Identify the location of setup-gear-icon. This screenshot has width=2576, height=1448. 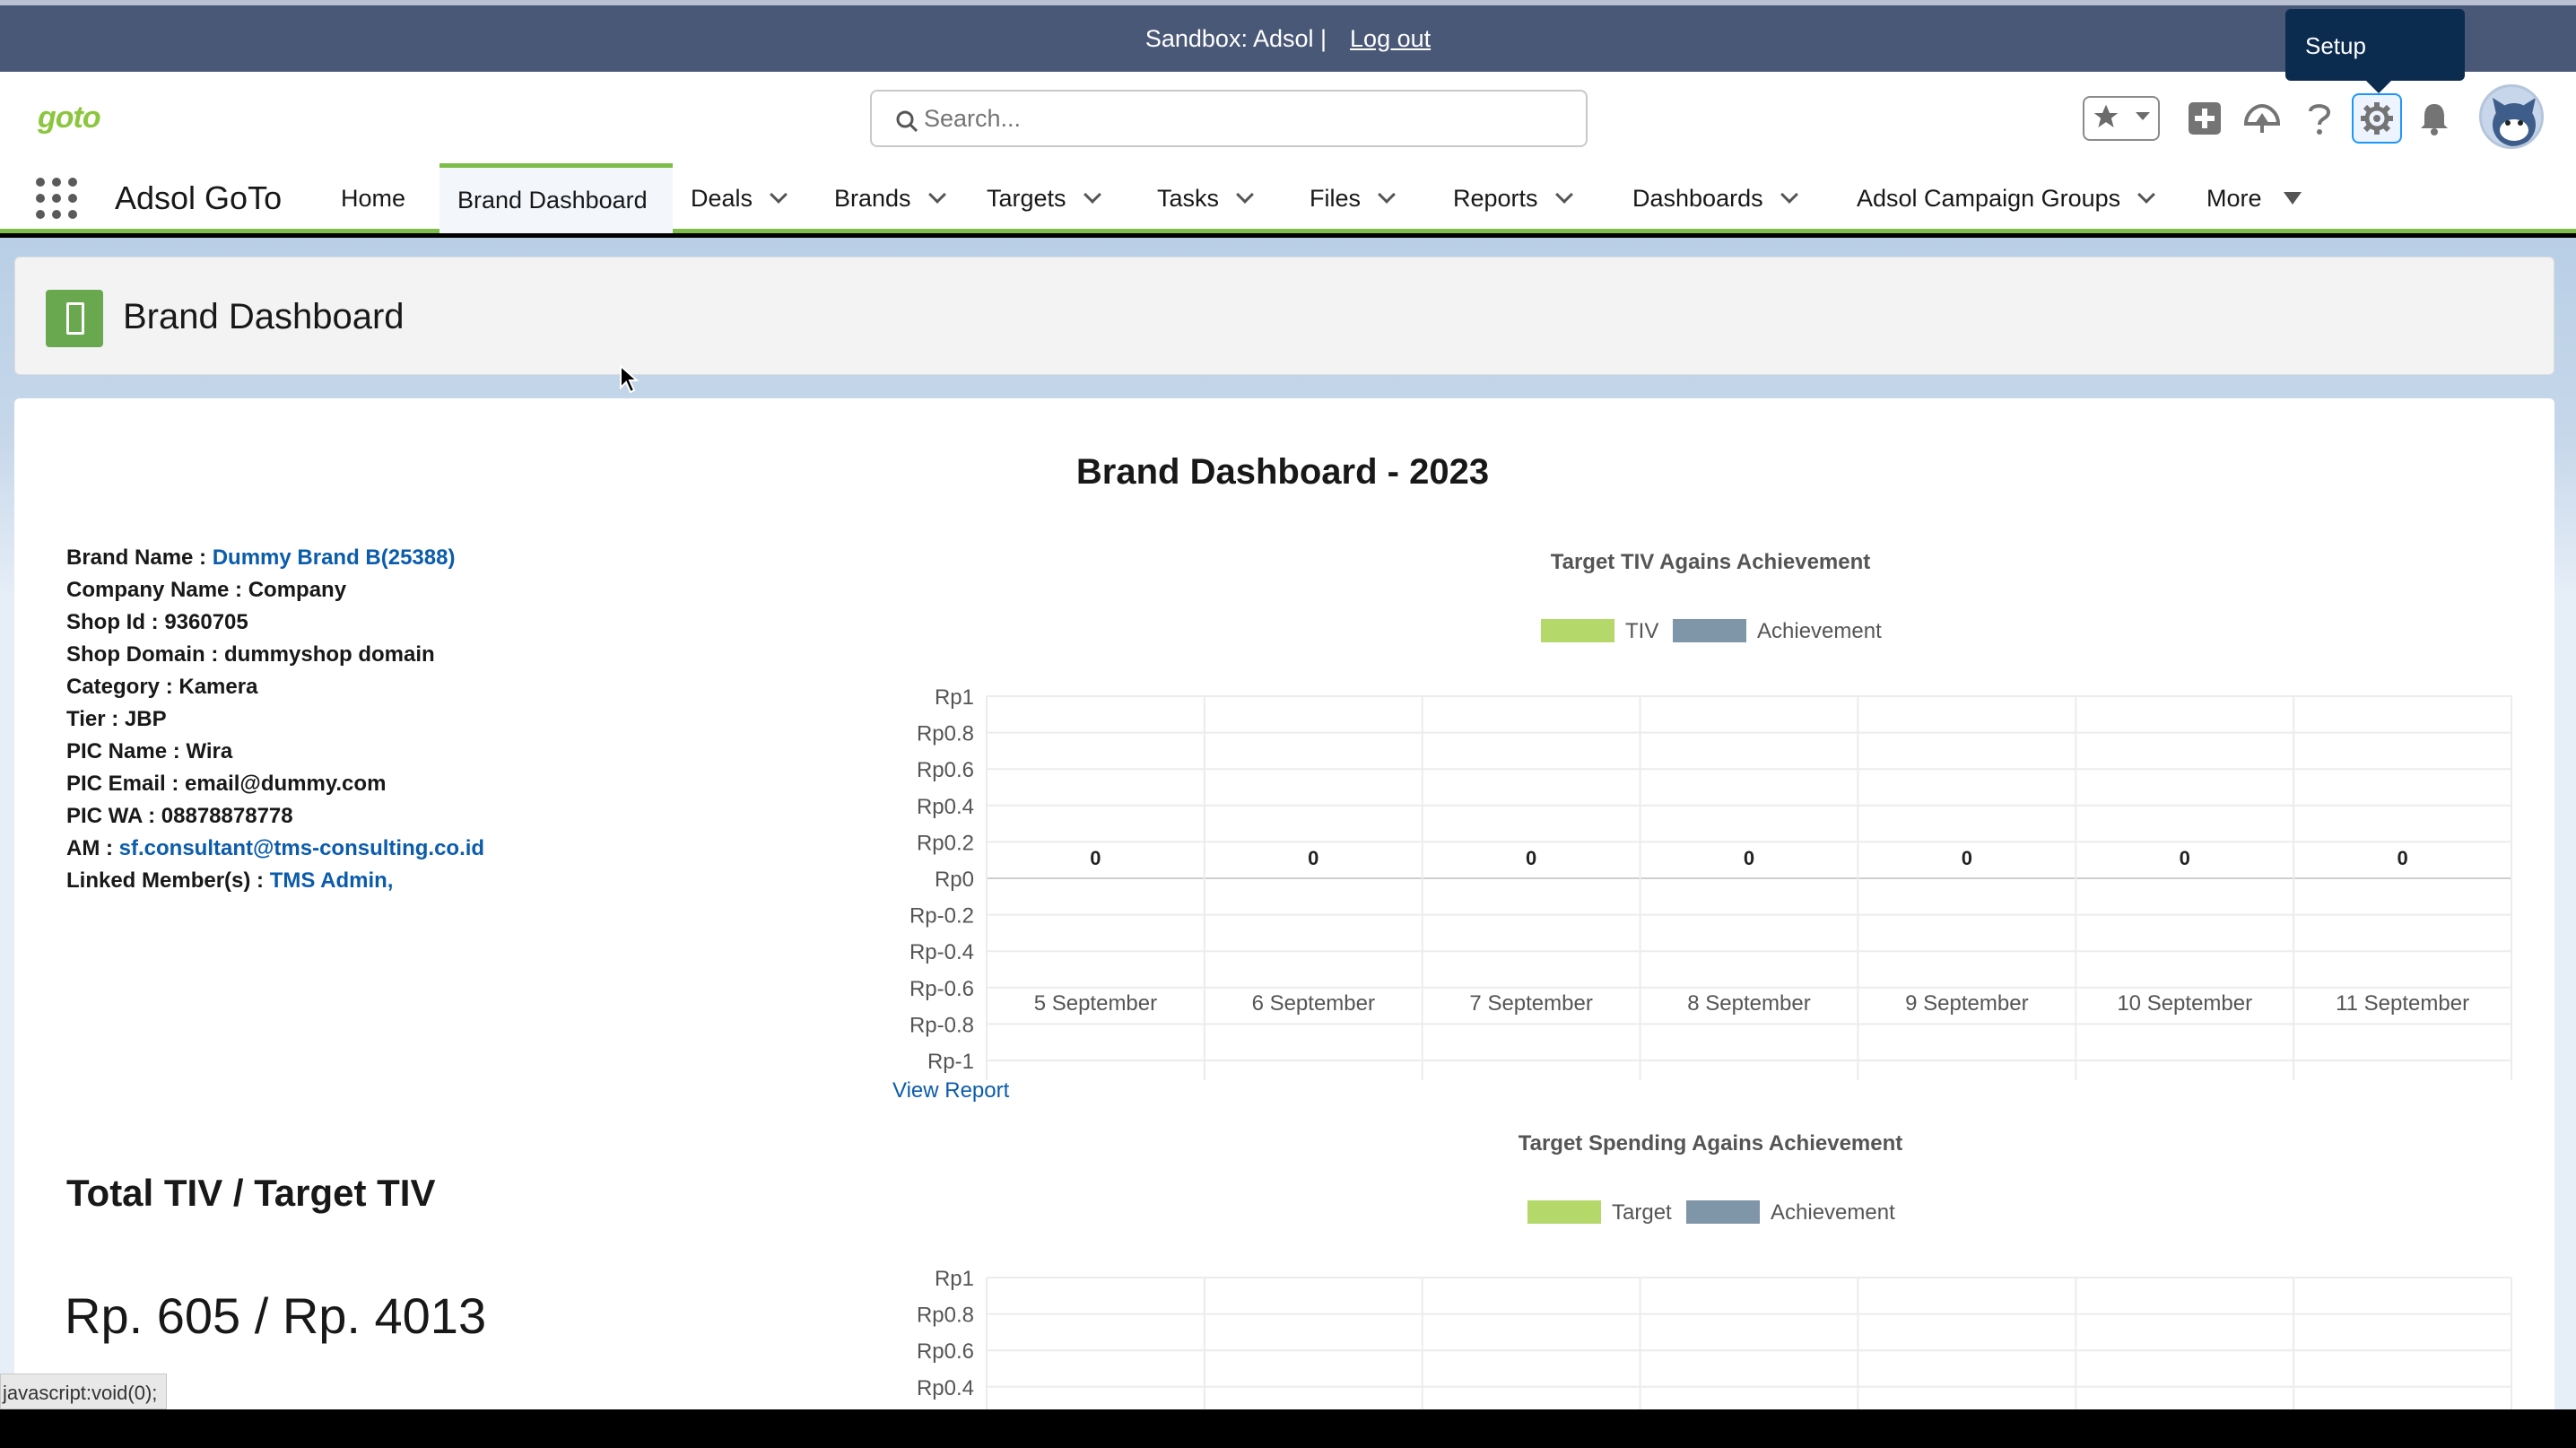
(2377, 118).